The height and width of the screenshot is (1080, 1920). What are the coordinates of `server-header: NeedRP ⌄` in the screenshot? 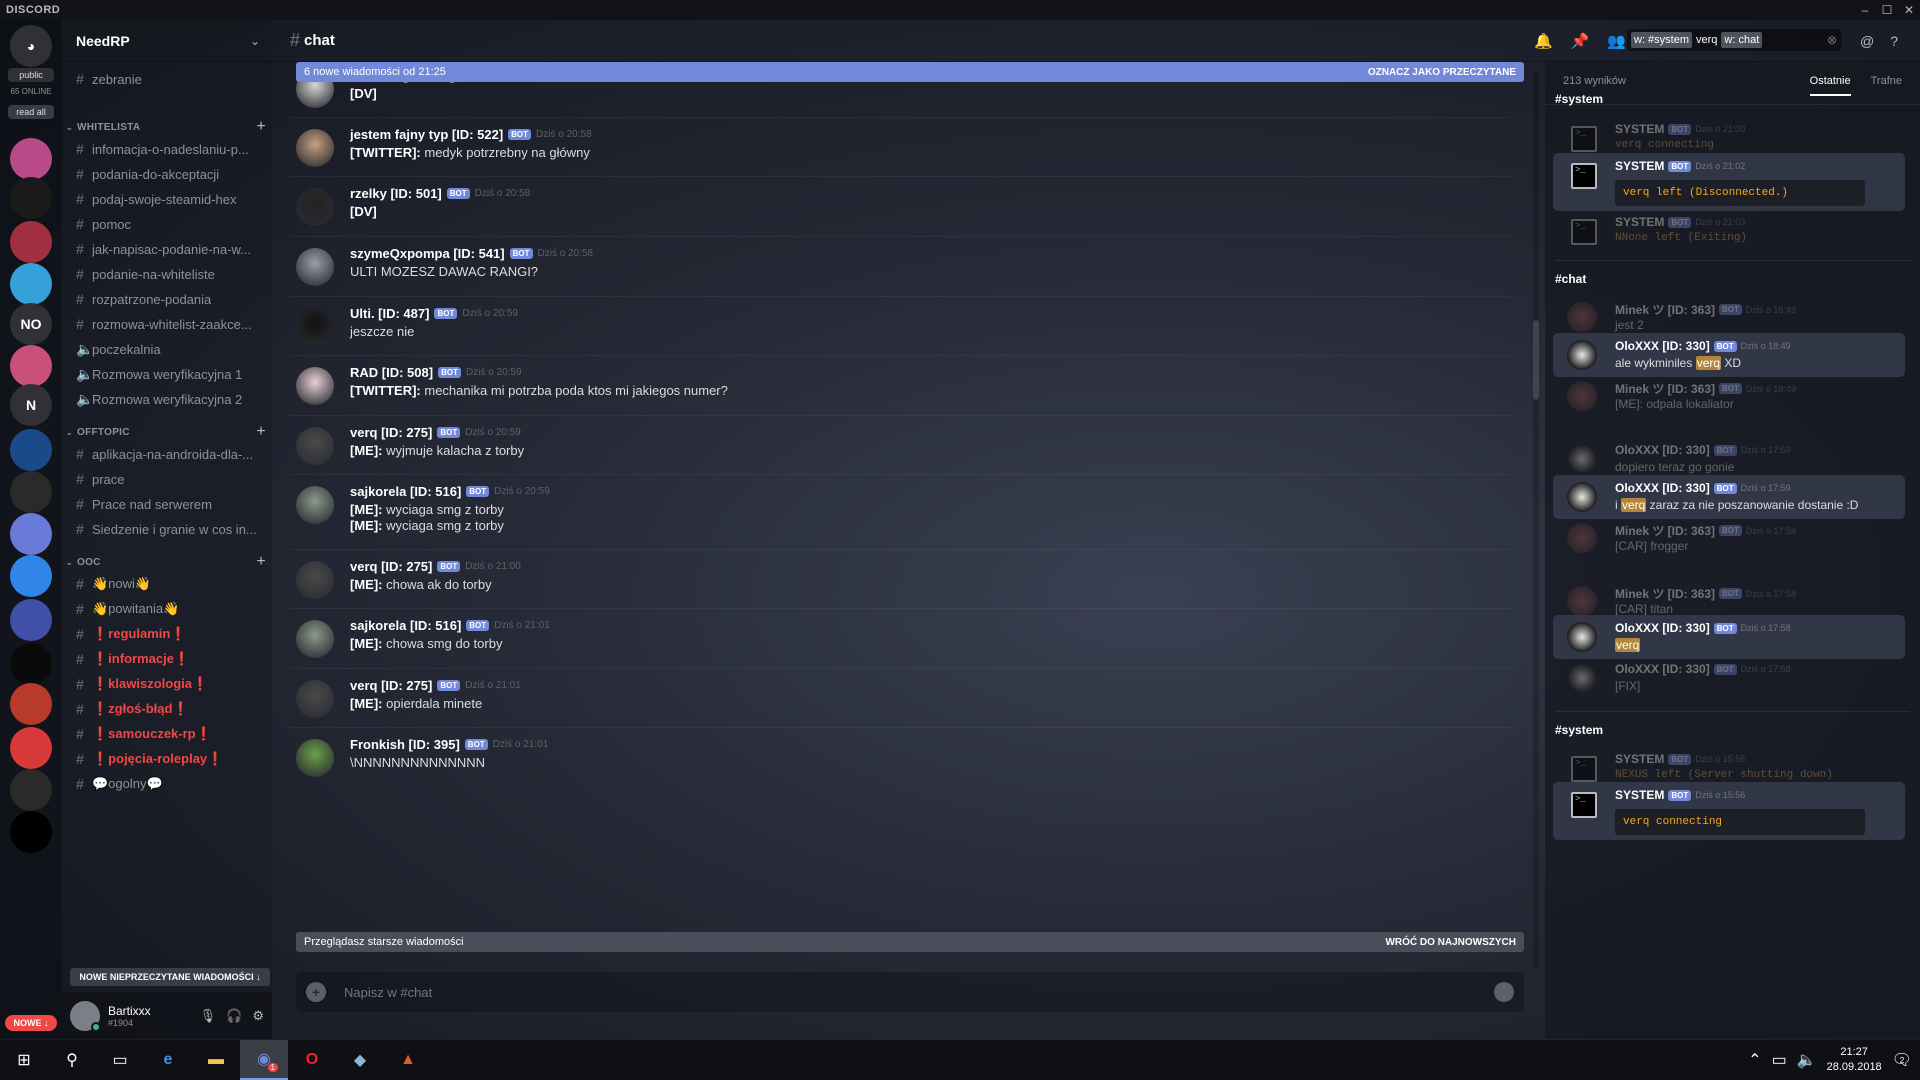 It's located at (167, 41).